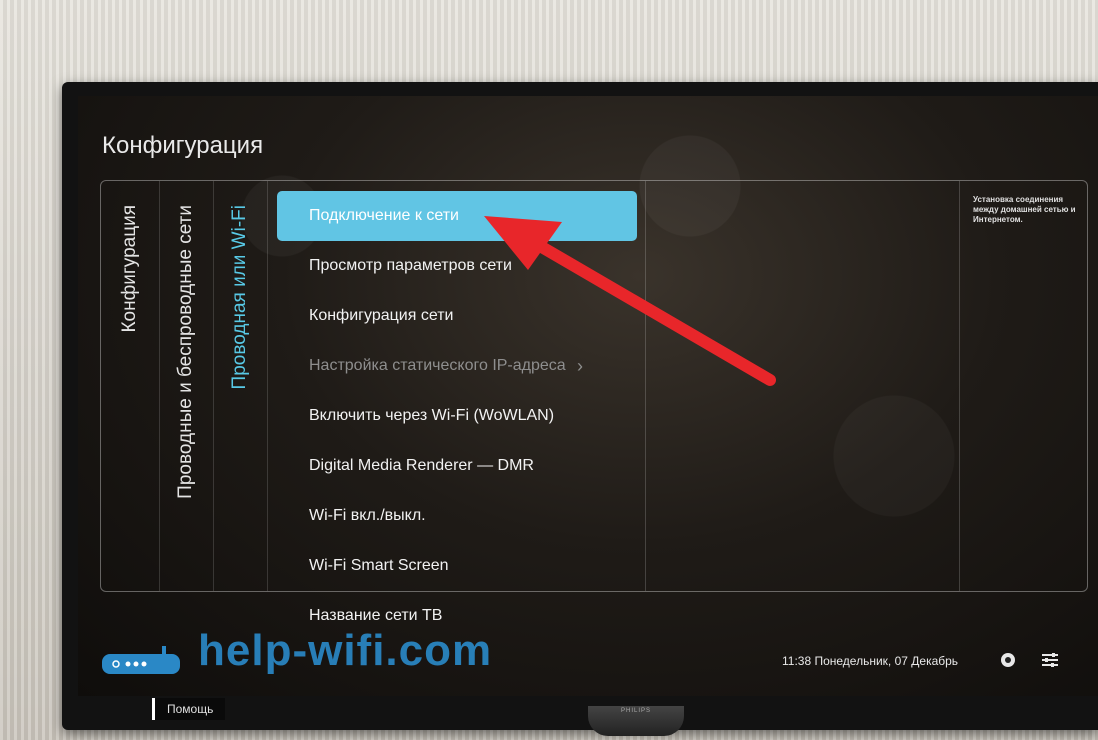 Image resolution: width=1098 pixels, height=740 pixels. I want to click on help-button: Помощь, so click(189, 709).